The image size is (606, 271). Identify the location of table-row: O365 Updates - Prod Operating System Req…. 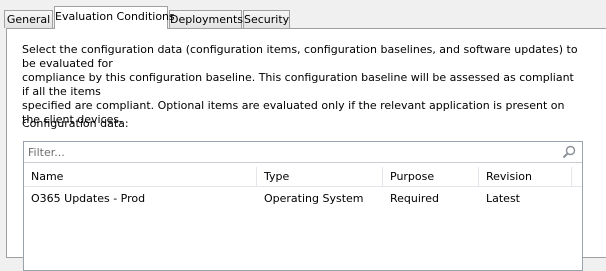
(303, 199).